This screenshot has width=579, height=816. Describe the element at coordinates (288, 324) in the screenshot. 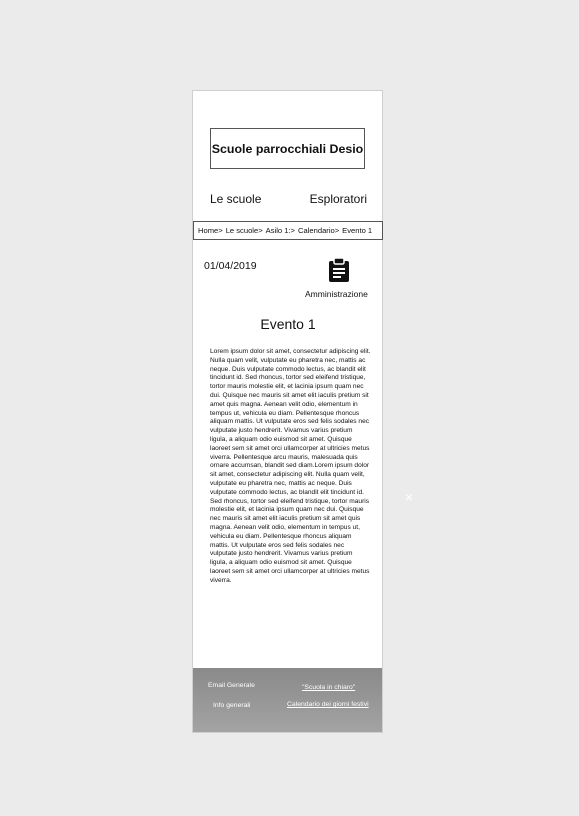

I see `event-title: Evento 1` at that location.